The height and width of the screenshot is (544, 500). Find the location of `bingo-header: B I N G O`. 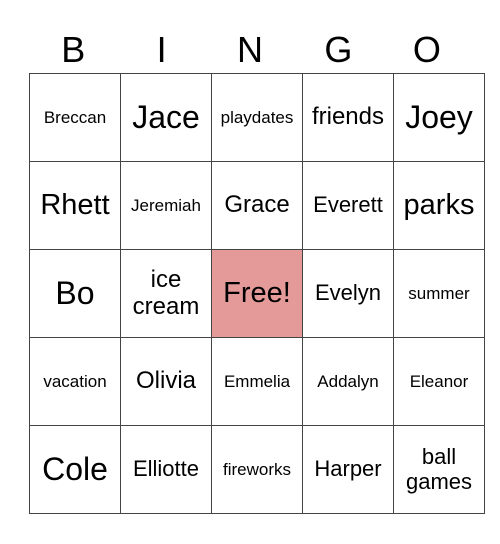

bingo-header: B I N G O is located at coordinates (250, 50).